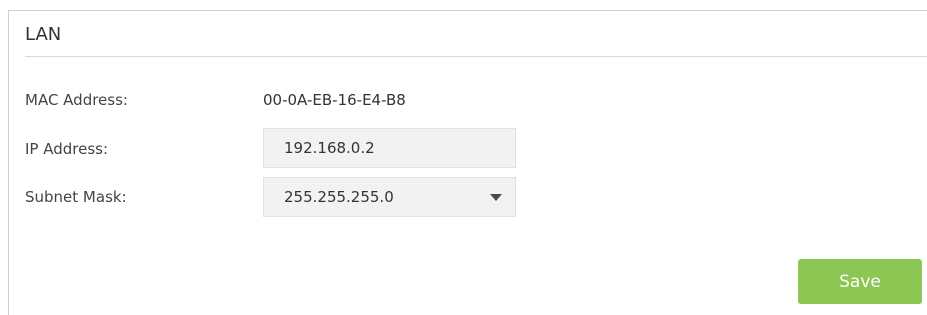 Image resolution: width=927 pixels, height=315 pixels. What do you see at coordinates (43, 34) in the screenshot?
I see `section-title: LAN` at bounding box center [43, 34].